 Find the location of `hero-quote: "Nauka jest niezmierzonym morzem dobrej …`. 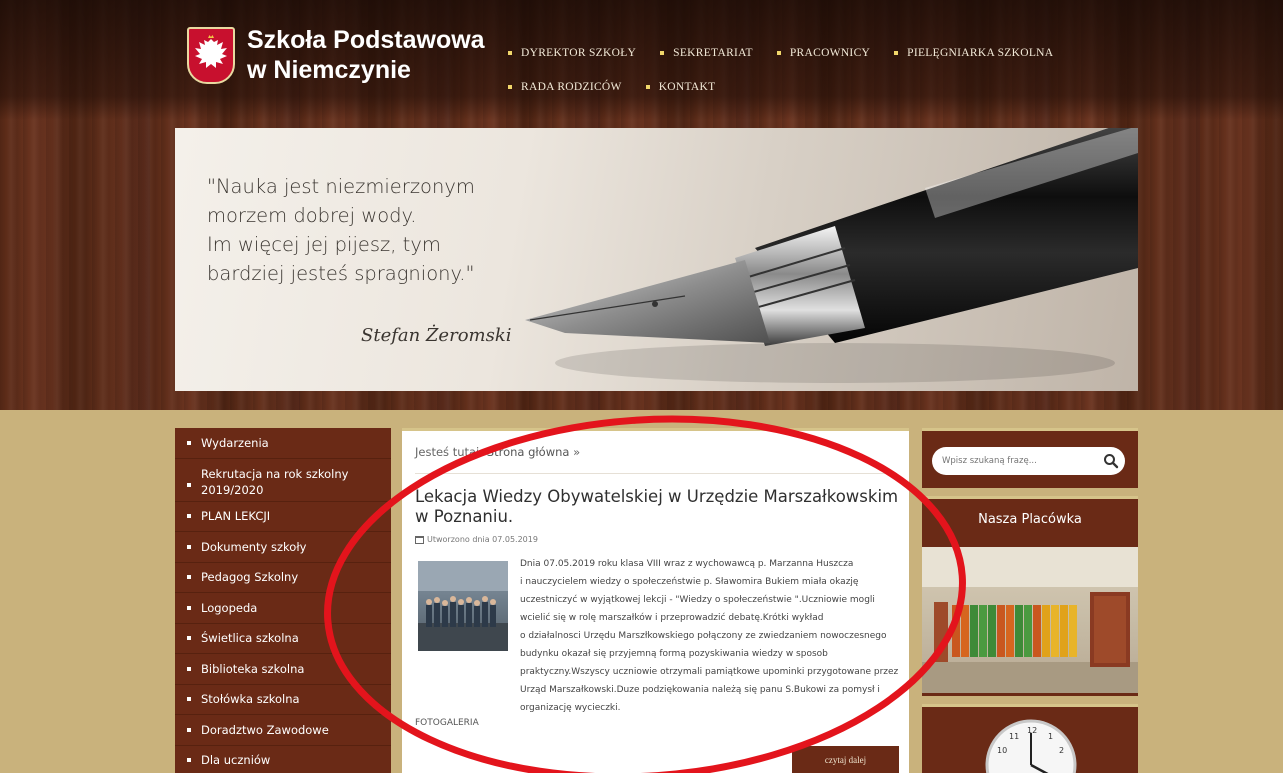

hero-quote: "Nauka jest niezmierzonym morzem dobrej … is located at coordinates (377, 230).